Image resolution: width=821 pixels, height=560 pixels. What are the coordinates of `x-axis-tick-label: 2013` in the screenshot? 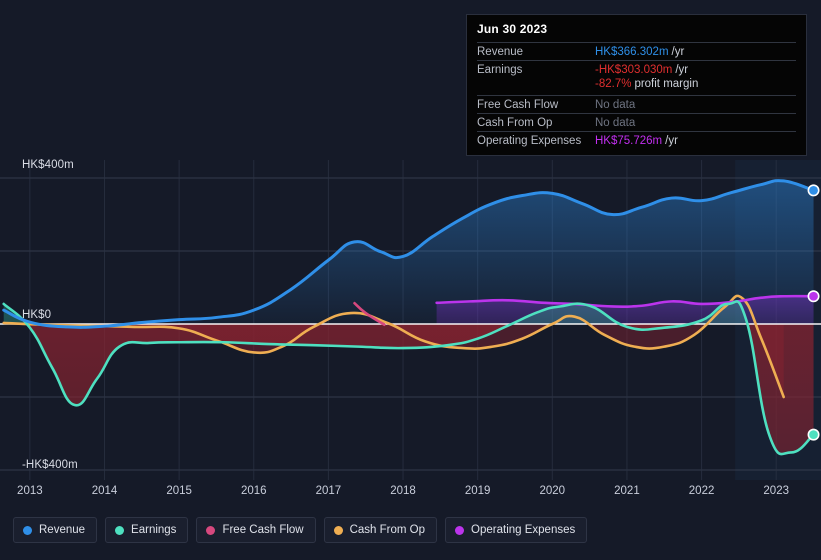 It's located at (30, 491).